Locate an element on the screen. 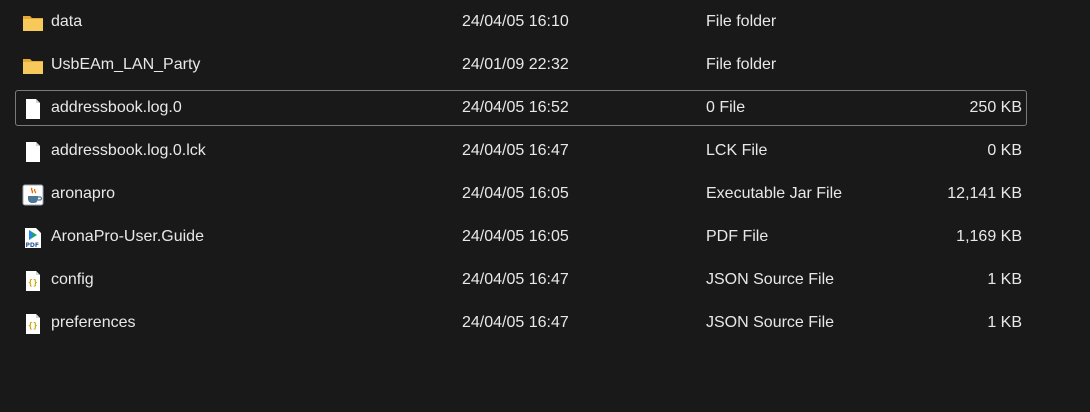  file-name: addressbook.log.0 is located at coordinates (116, 107).